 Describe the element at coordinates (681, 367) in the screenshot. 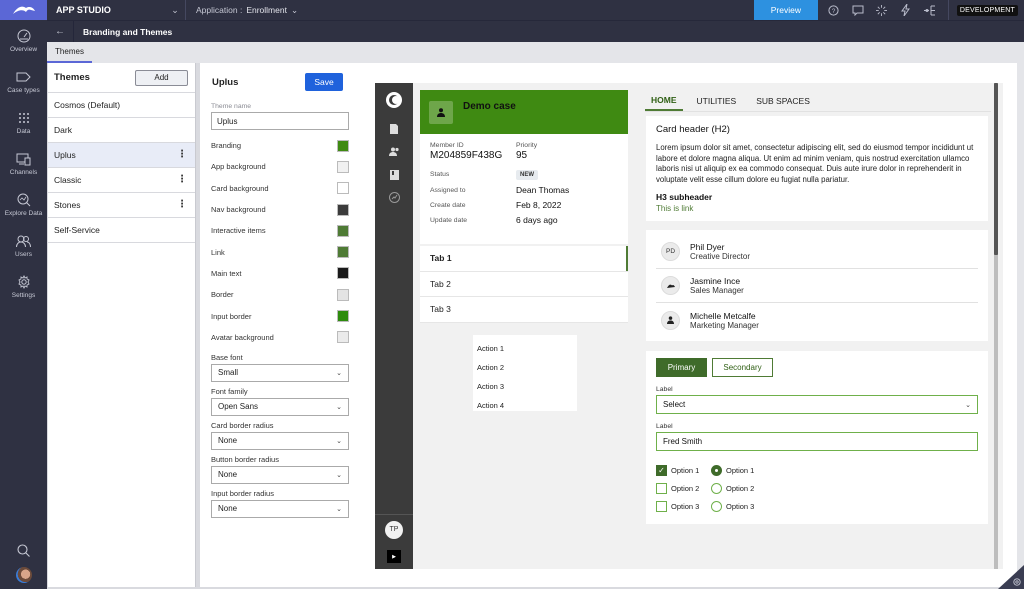

I see `primary-button: Primary` at that location.